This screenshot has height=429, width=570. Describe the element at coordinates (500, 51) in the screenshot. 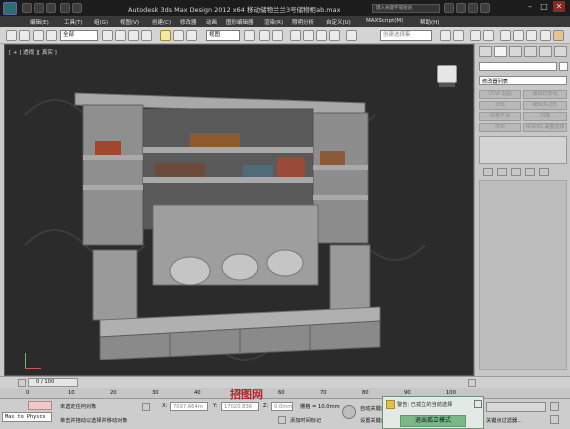

I see `modify-tab-icon` at that location.